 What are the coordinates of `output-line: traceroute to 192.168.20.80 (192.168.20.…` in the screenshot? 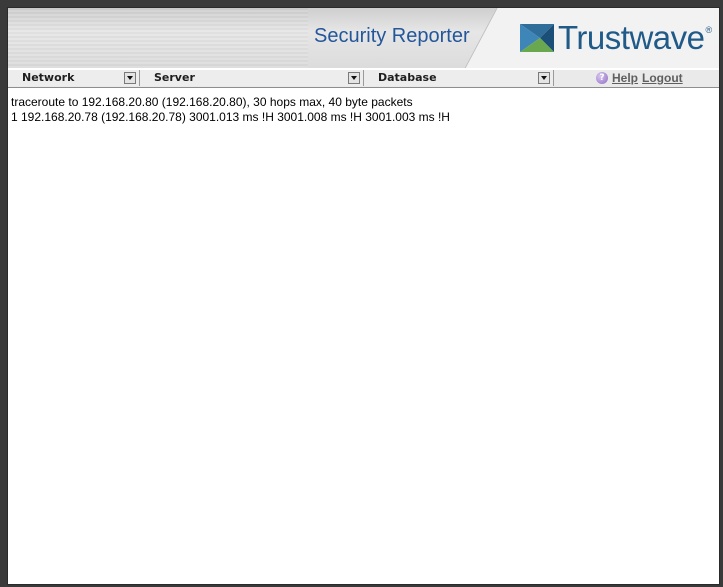 It's located at (212, 102).